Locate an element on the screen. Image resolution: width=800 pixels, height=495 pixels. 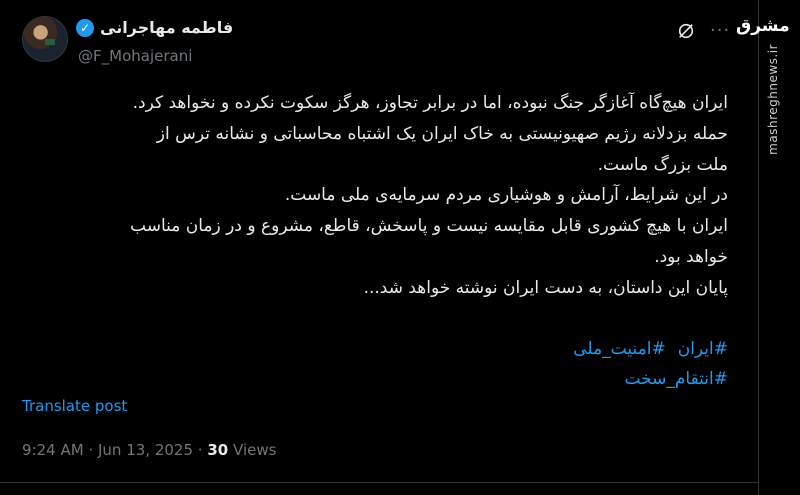
hashtag-link: #ایران is located at coordinates (703, 349).